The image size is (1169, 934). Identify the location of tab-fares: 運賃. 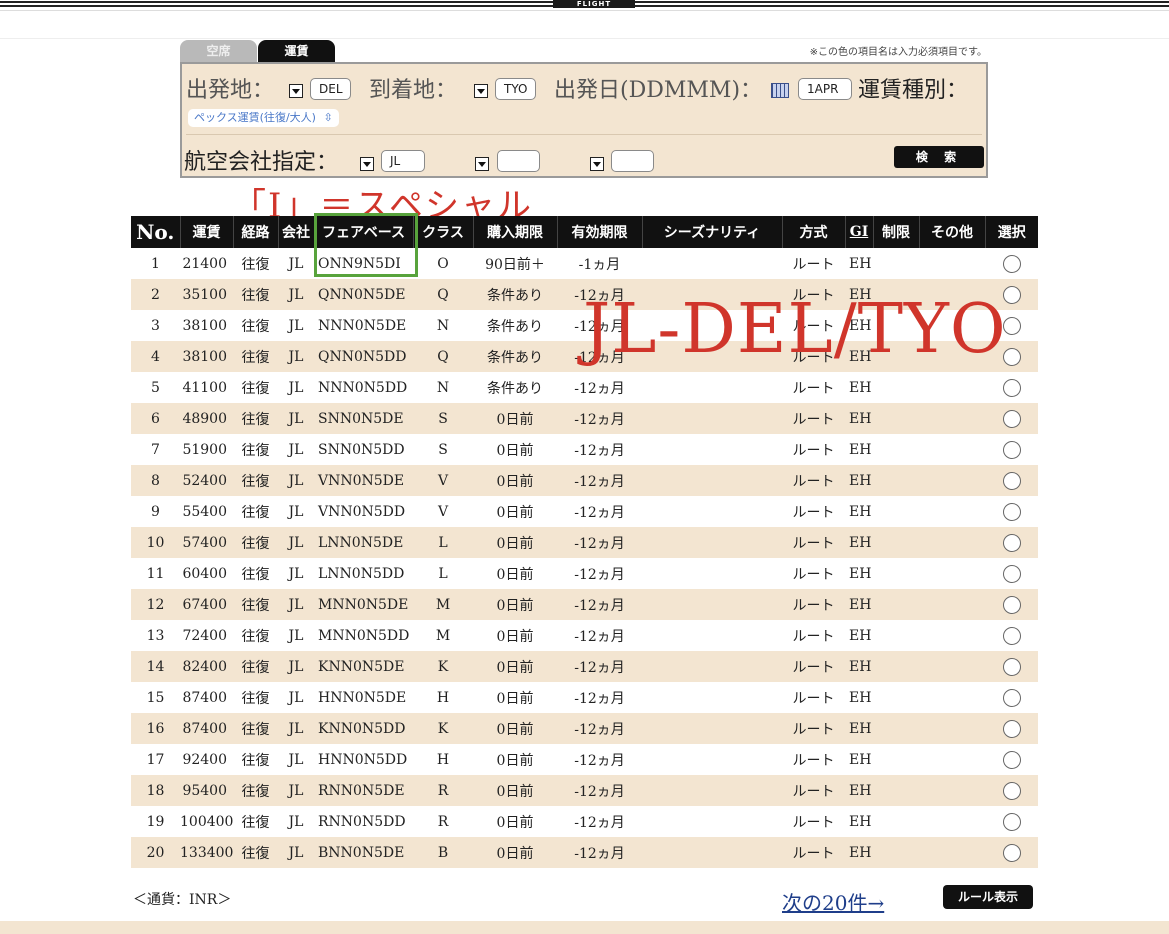
(296, 51).